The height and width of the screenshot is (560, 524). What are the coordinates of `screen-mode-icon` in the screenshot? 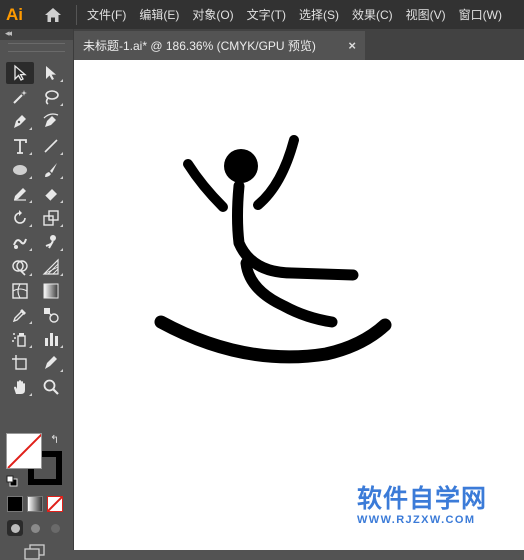 It's located at (35, 552).